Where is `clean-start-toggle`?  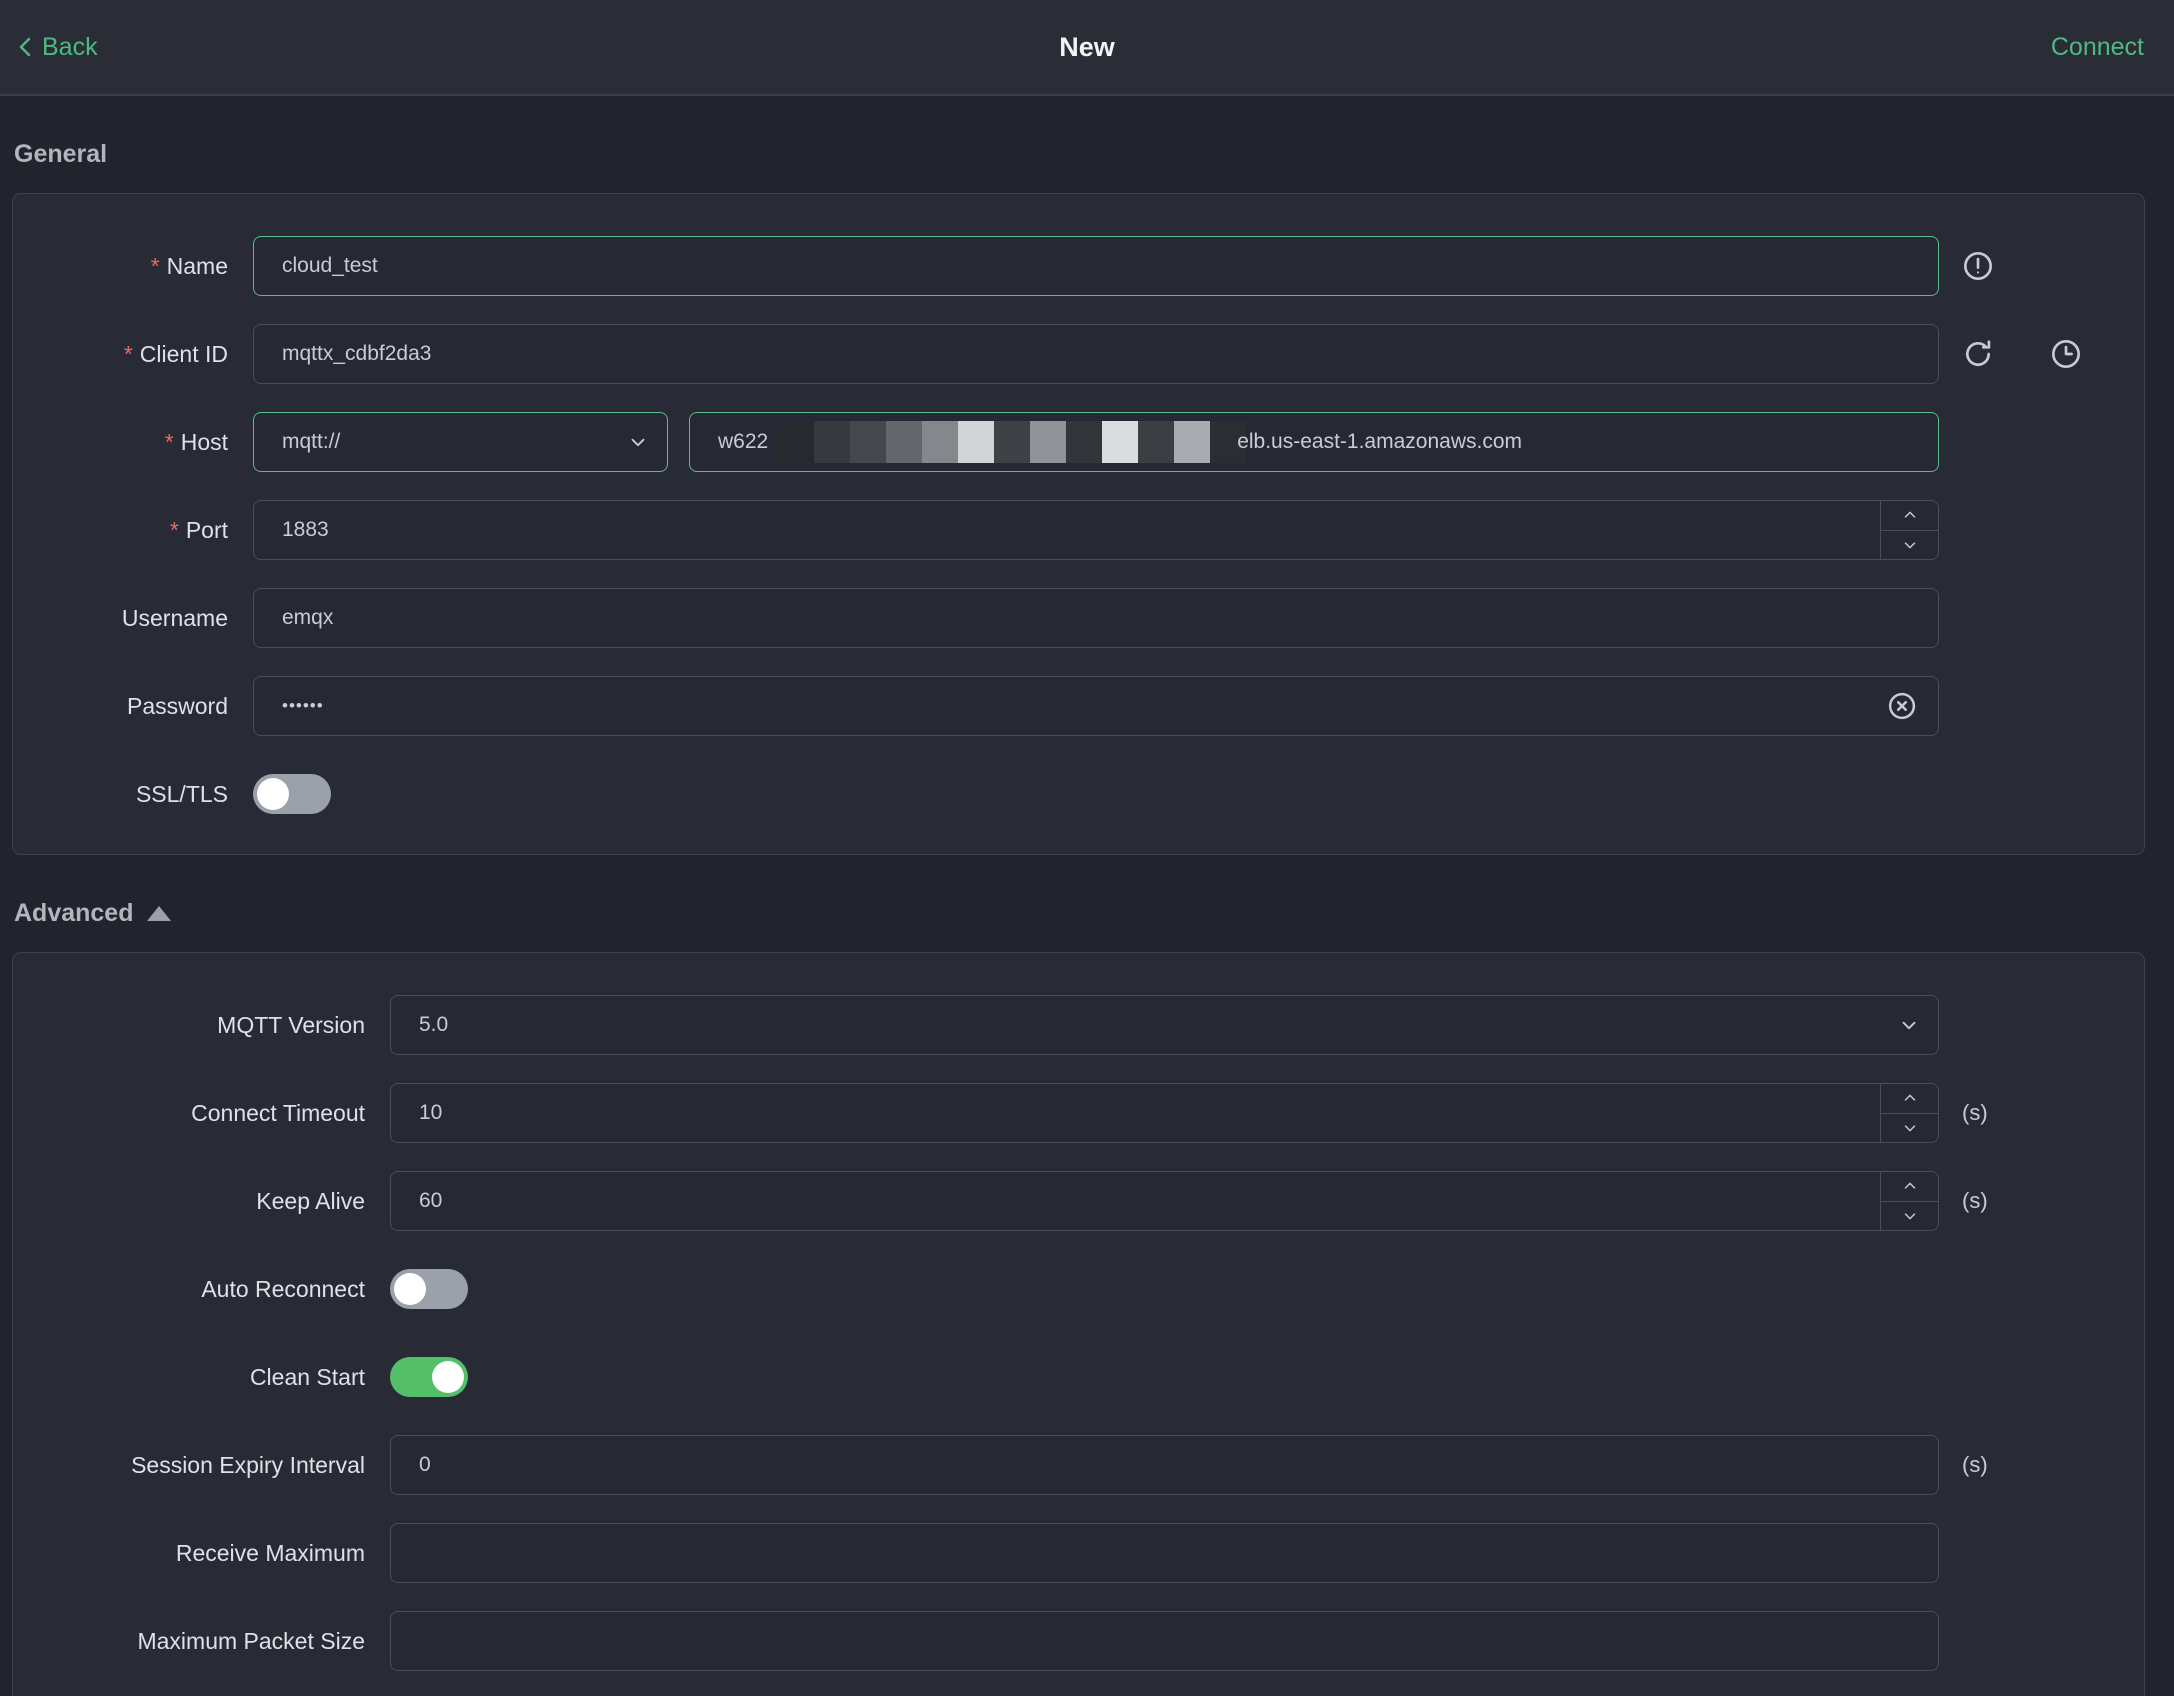
clean-start-toggle is located at coordinates (429, 1377).